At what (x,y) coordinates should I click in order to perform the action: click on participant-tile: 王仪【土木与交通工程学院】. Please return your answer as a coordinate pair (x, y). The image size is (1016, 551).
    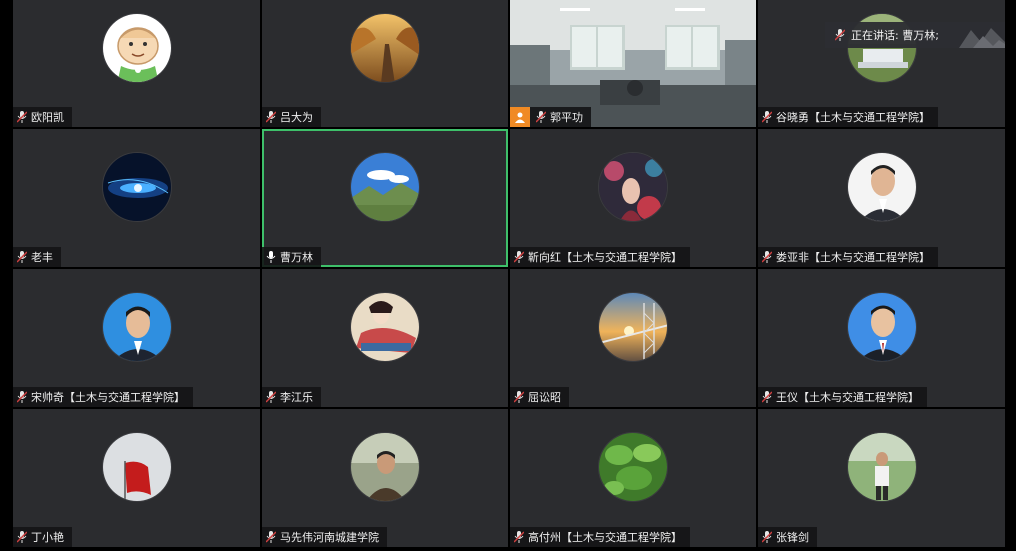
    Looking at the image, I should click on (881, 338).